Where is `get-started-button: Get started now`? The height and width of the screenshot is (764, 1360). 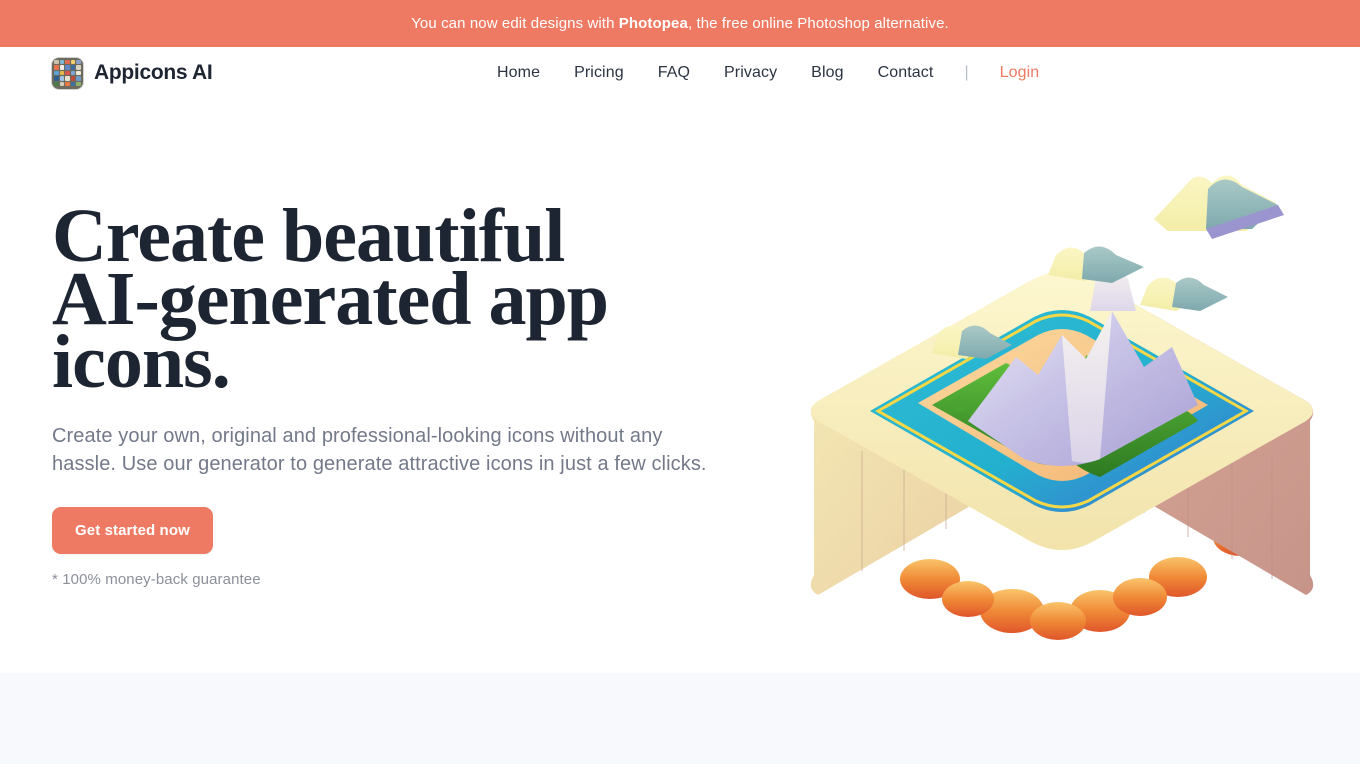 get-started-button: Get started now is located at coordinates (132, 530).